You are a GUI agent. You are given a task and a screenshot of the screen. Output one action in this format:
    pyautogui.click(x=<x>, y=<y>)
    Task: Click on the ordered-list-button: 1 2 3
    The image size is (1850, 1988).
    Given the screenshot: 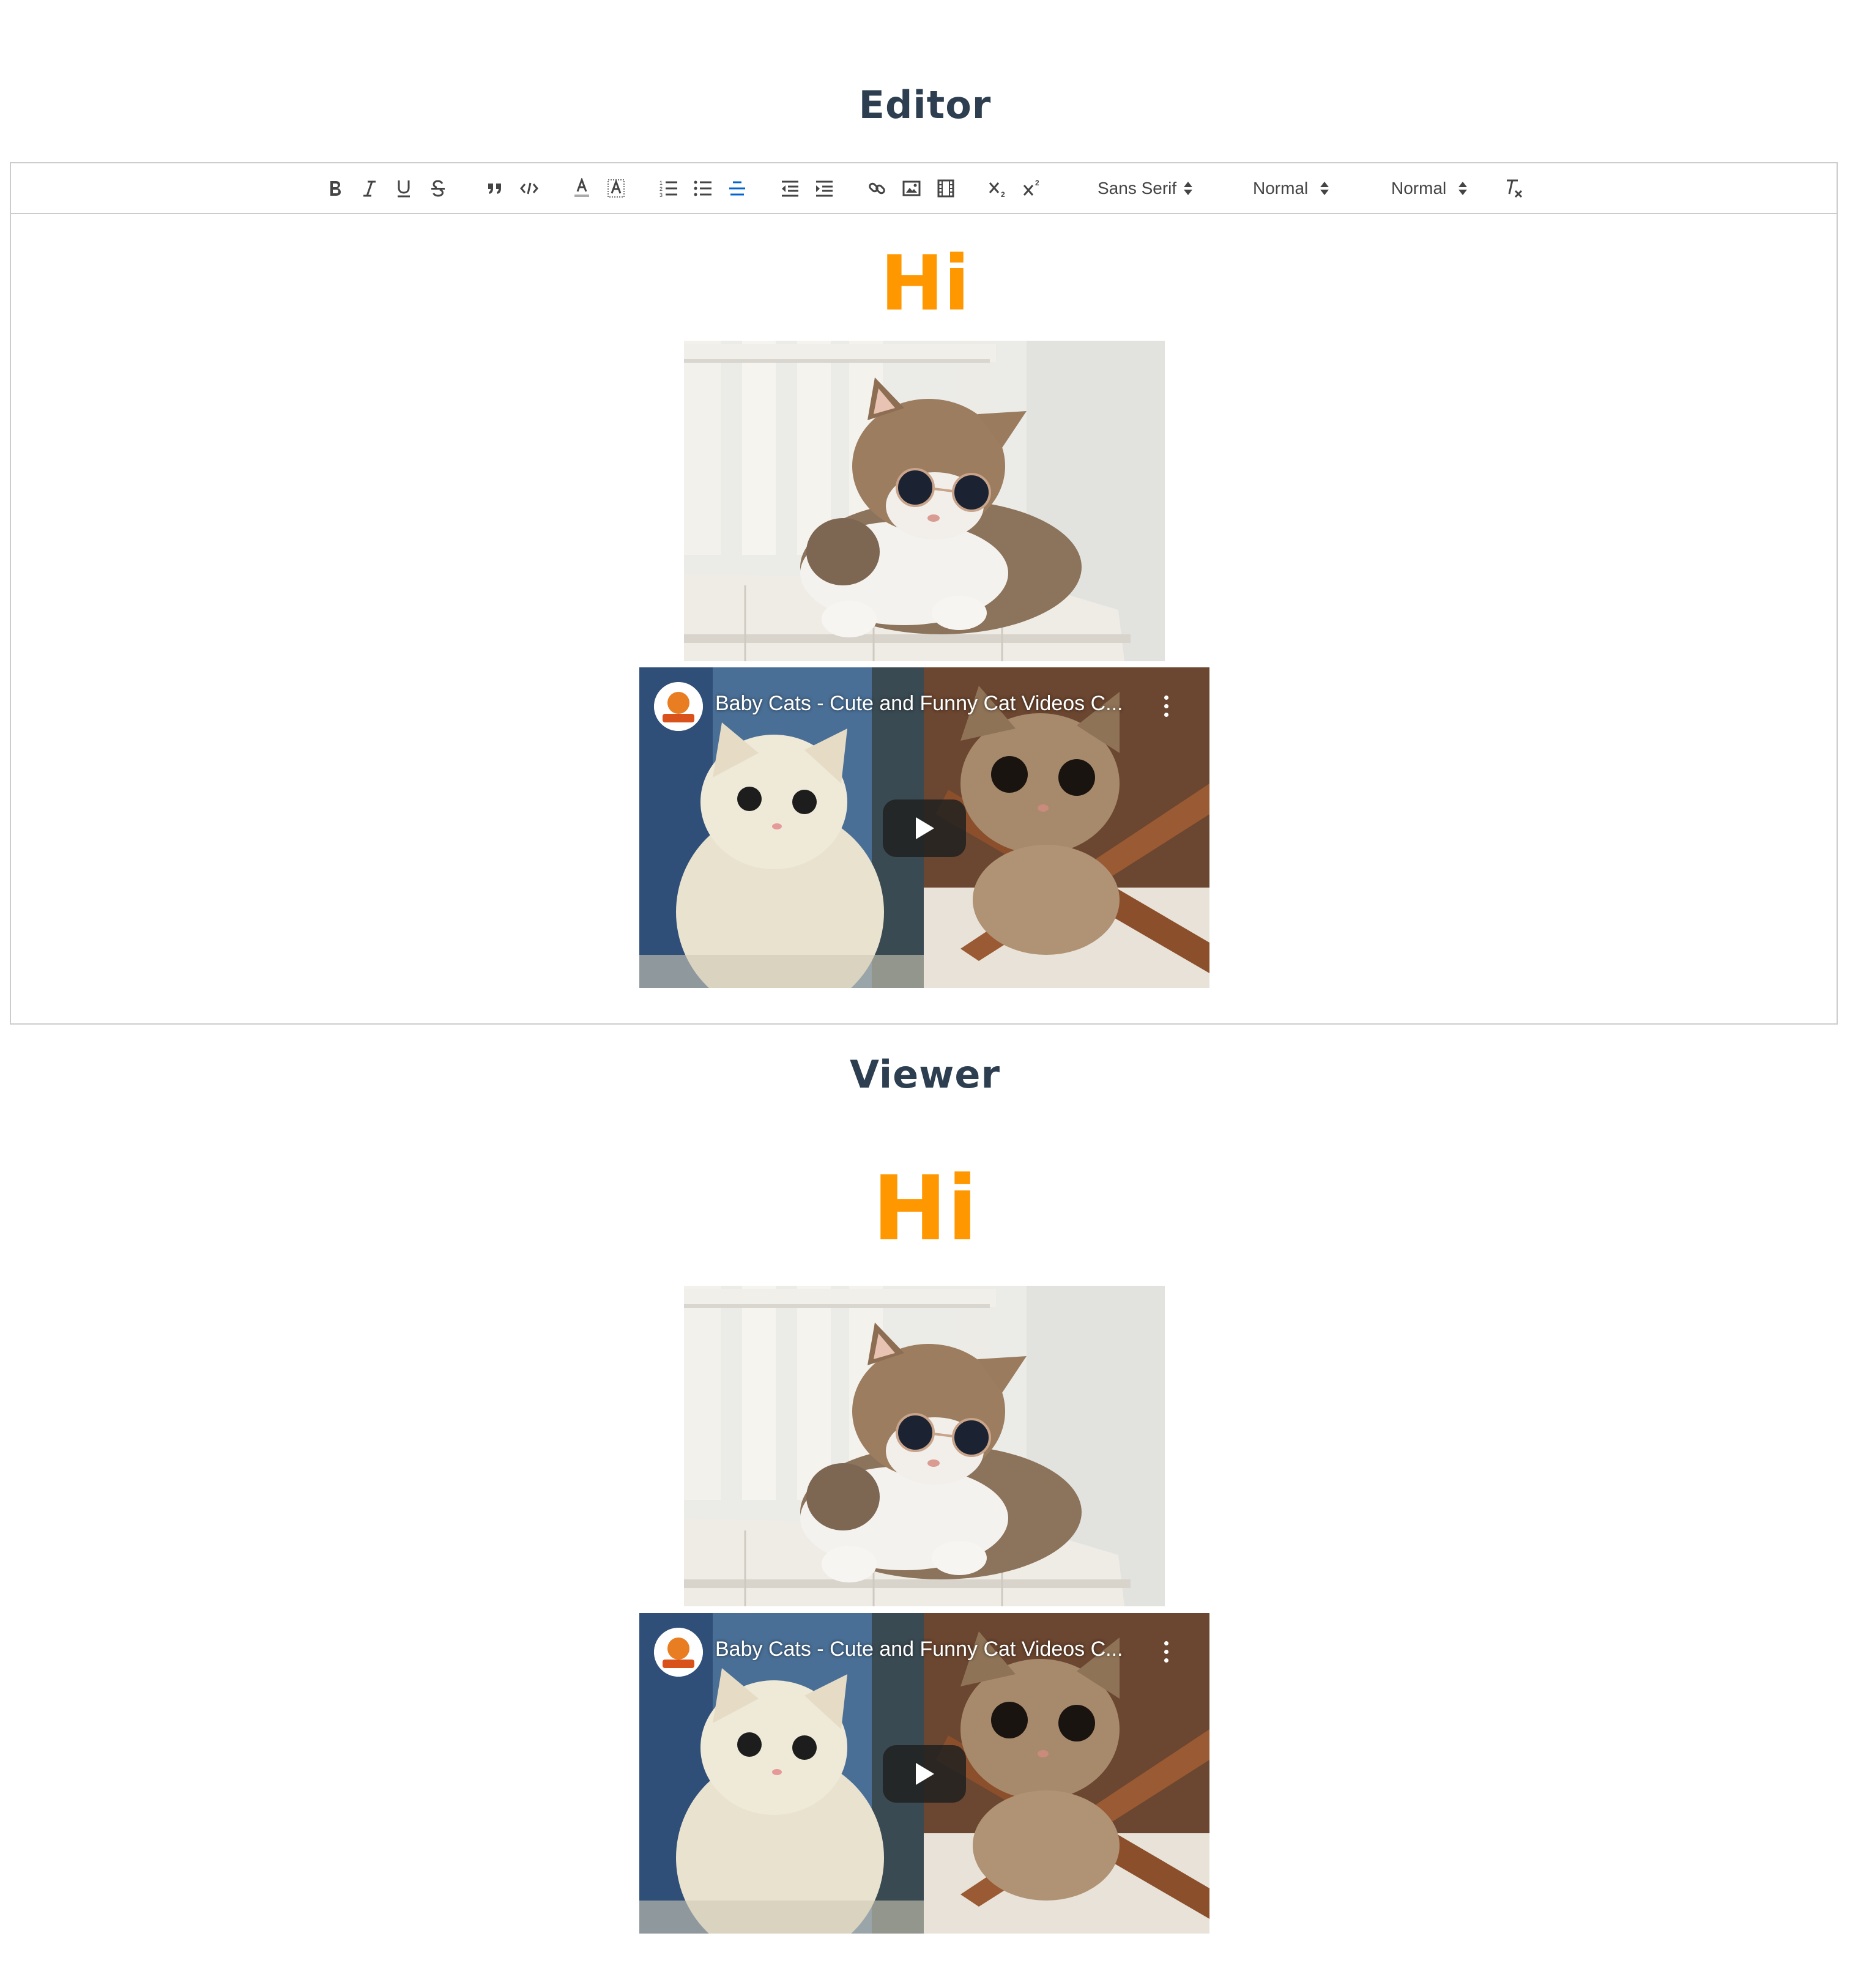 What is the action you would take?
    pyautogui.click(x=668, y=188)
    